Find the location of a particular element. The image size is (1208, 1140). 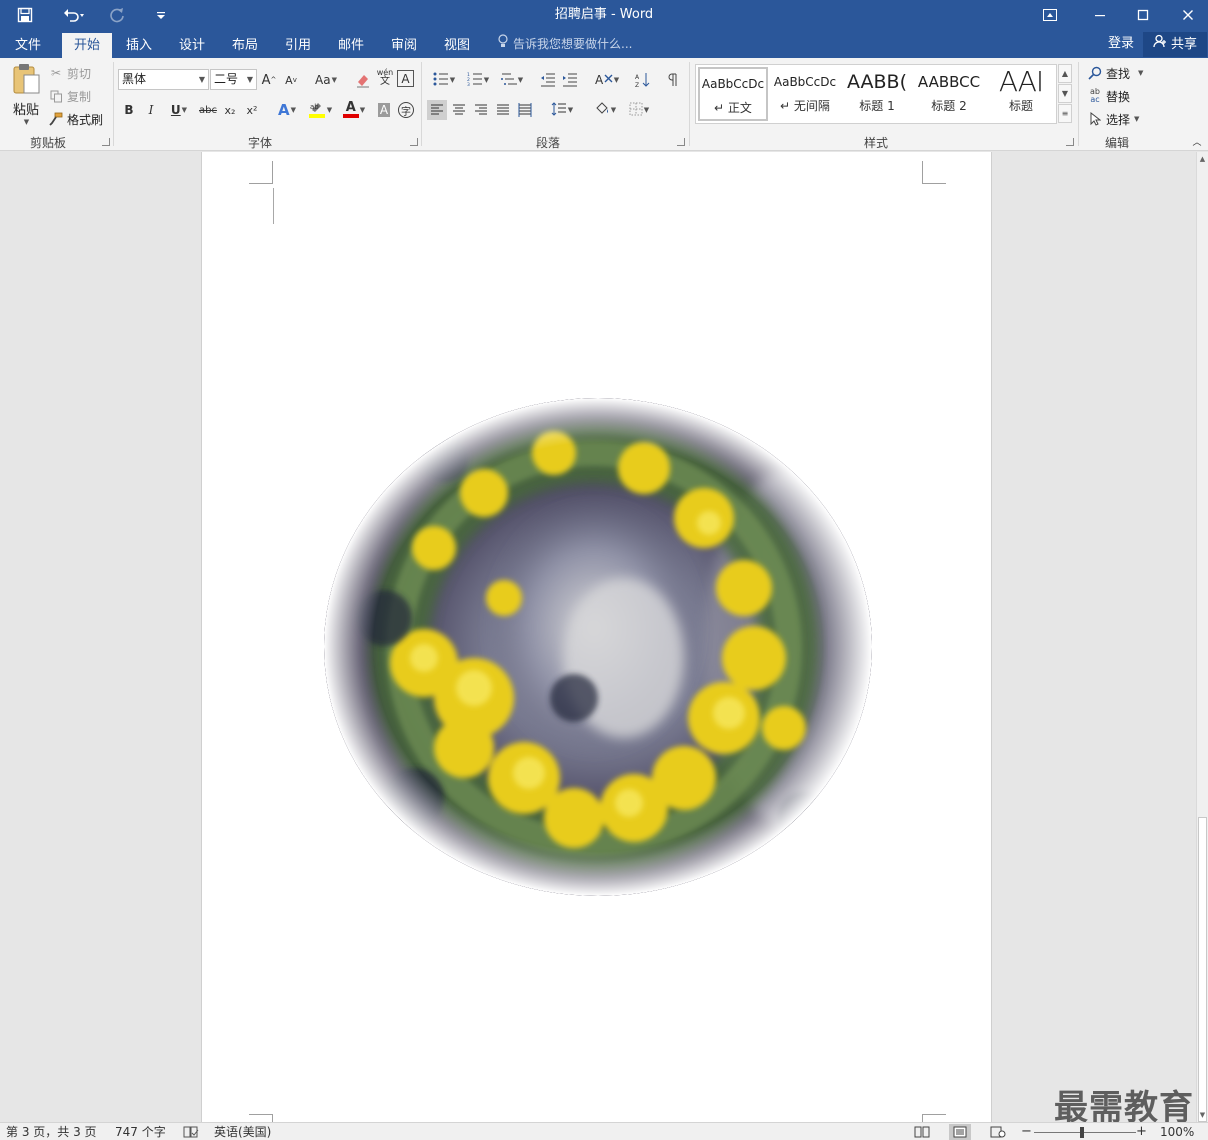

character-border-button: A is located at coordinates (405, 78).